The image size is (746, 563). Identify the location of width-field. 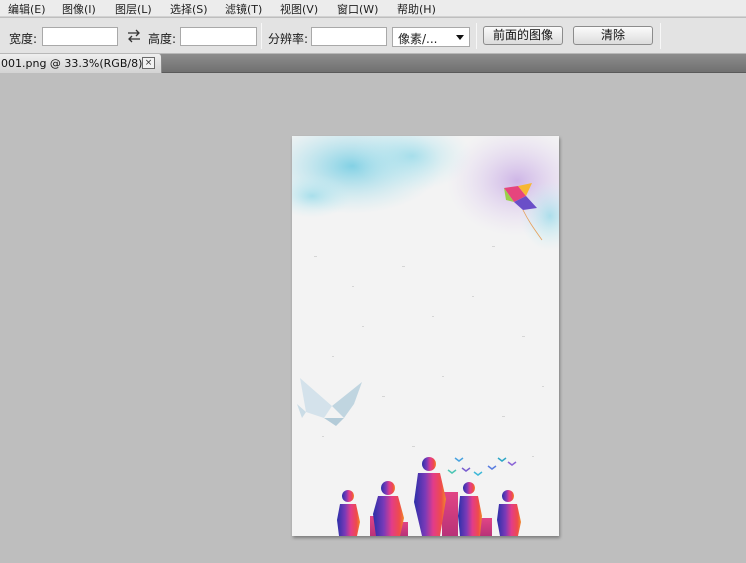
(80, 36).